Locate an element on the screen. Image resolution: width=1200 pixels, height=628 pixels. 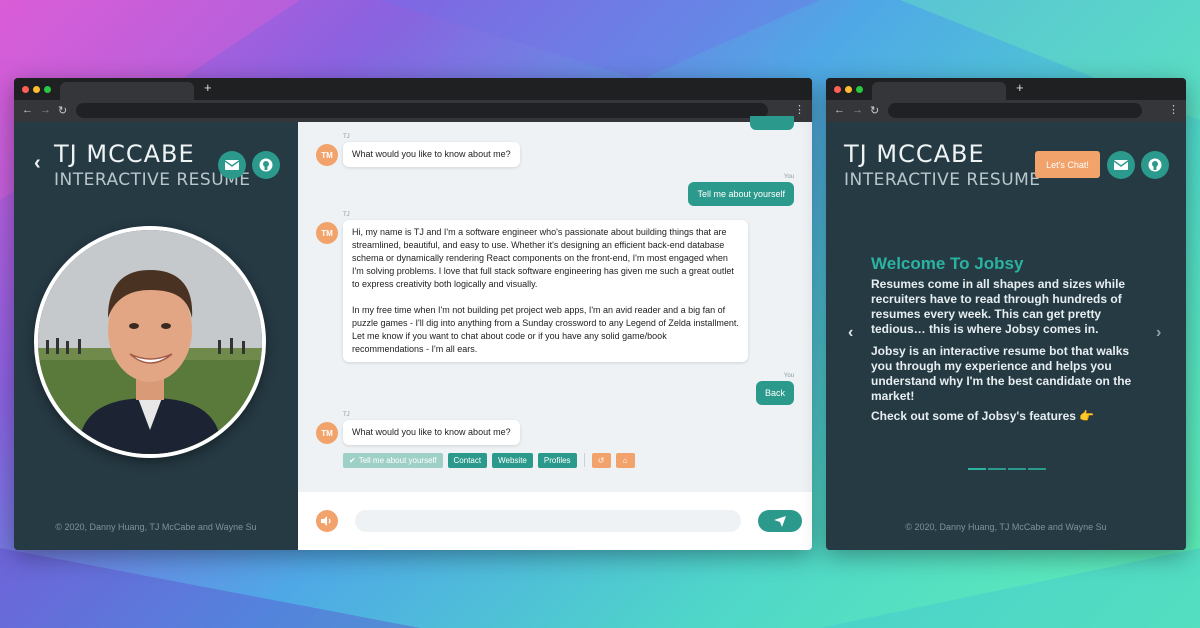
user-bubble: Back is located at coordinates (774, 393).